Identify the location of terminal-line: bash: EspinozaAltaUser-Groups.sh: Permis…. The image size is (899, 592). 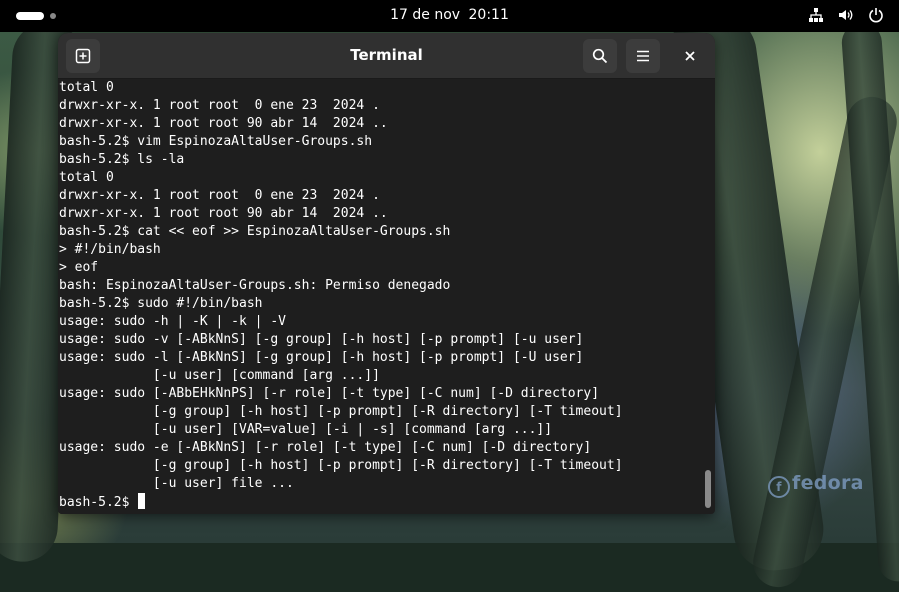
(255, 285).